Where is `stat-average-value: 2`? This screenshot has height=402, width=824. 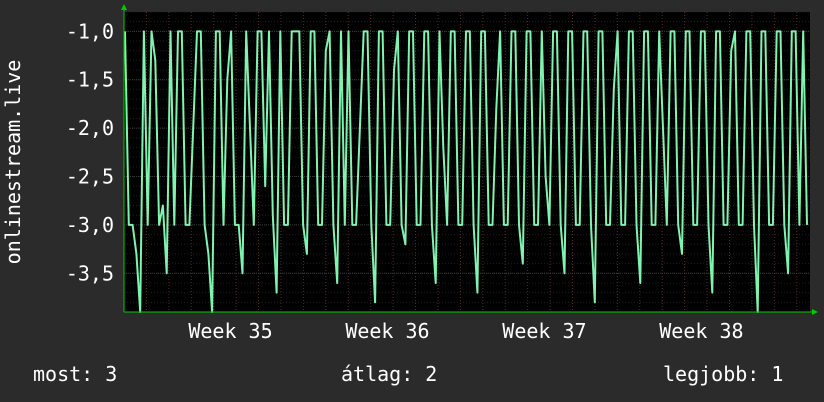 stat-average-value: 2 is located at coordinates (431, 374).